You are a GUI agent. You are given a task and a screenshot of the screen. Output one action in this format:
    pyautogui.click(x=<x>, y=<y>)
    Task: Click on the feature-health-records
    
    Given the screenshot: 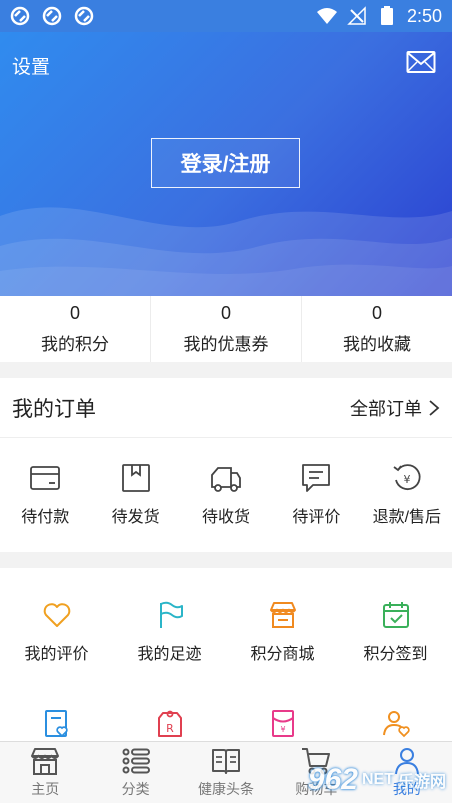 What is the action you would take?
    pyautogui.click(x=56, y=723)
    